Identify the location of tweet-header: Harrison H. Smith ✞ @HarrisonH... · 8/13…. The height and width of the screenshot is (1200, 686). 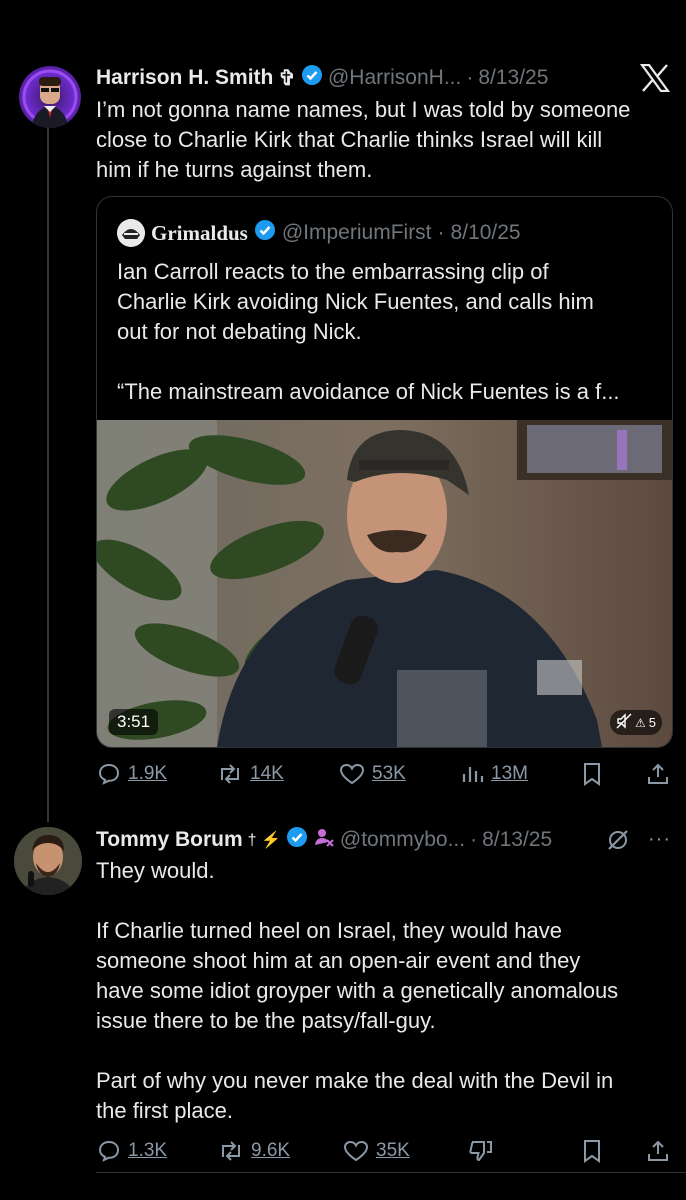
(322, 78).